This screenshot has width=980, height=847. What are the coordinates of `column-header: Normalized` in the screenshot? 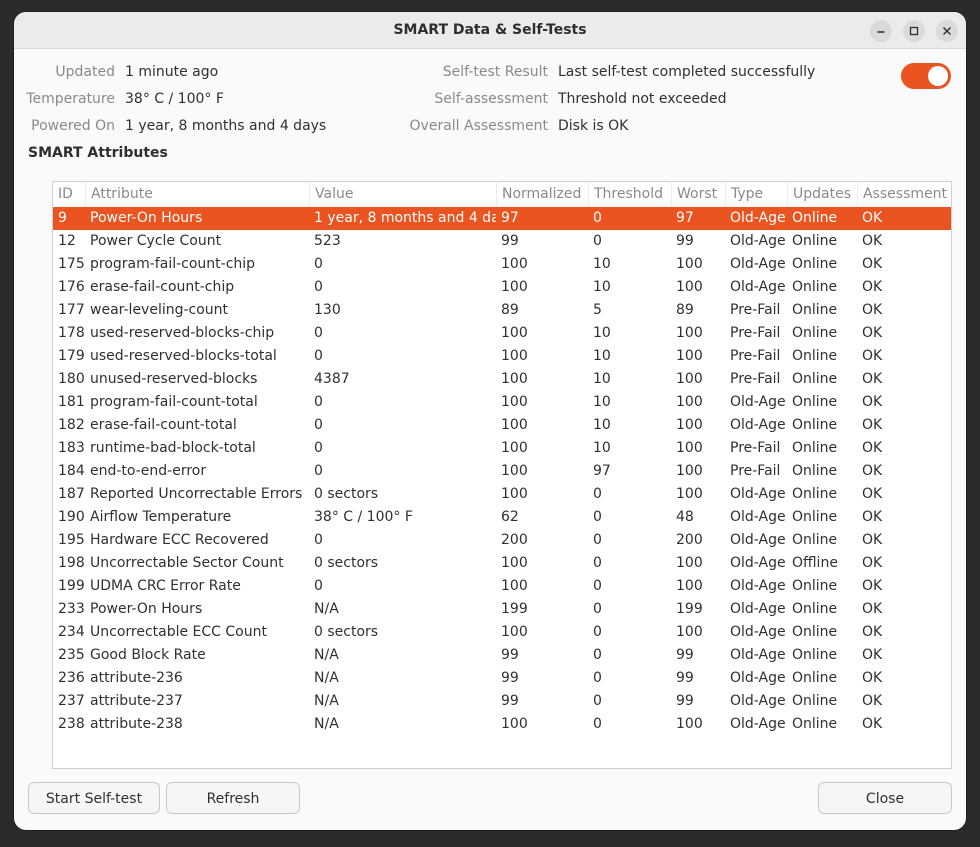 It's located at (542, 194).